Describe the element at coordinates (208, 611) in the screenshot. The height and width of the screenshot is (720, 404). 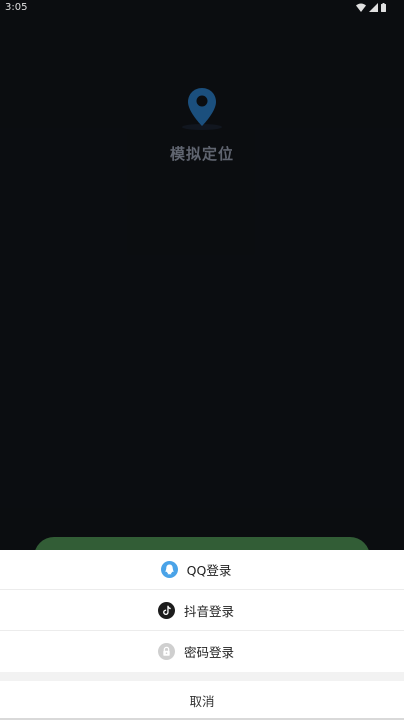
I see `douyin-login-label: 抖音登录` at that location.